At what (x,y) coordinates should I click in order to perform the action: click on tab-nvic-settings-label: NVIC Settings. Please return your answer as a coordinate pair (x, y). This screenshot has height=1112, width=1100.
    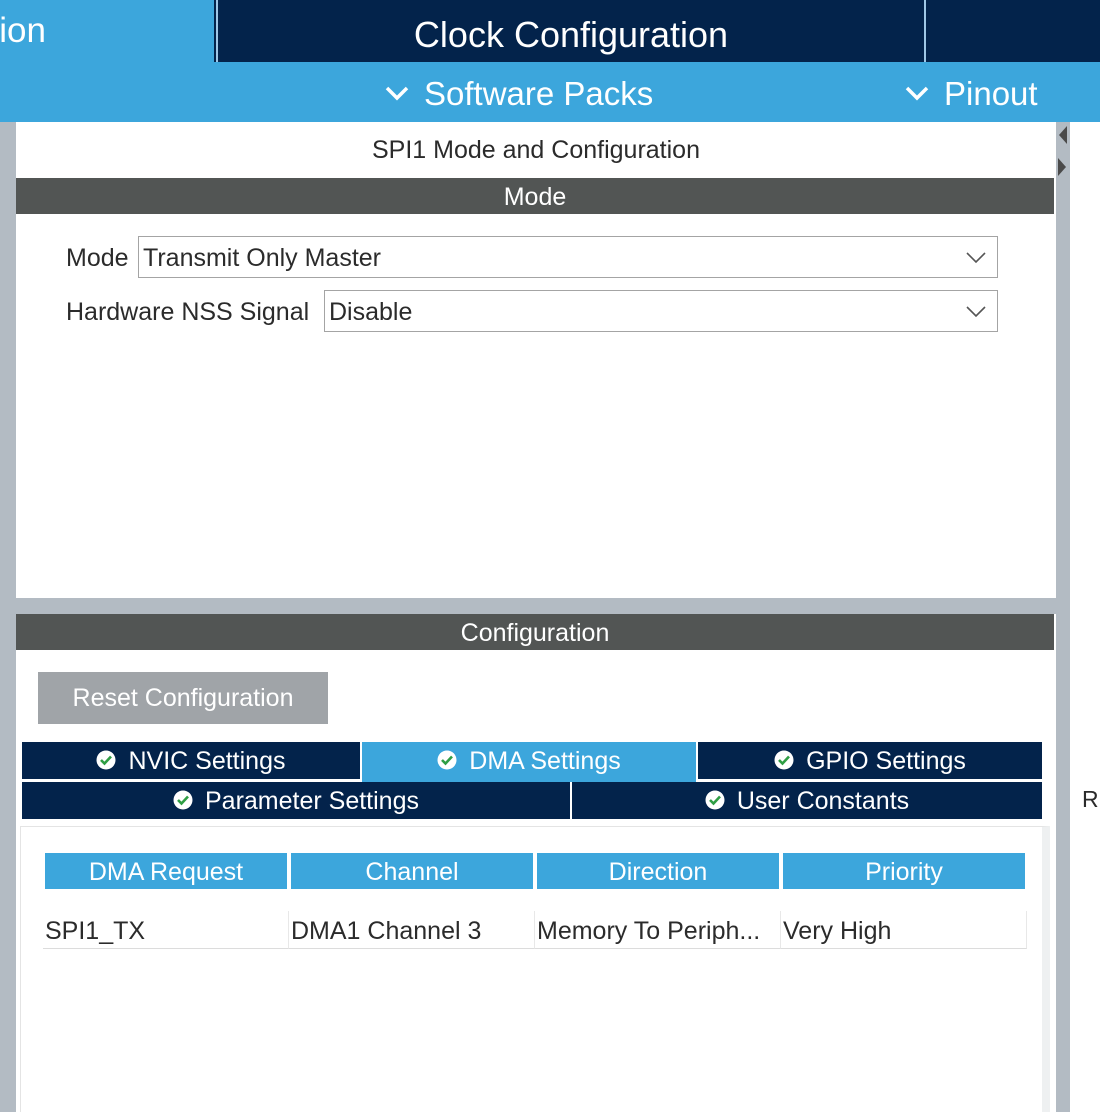
    Looking at the image, I should click on (207, 761).